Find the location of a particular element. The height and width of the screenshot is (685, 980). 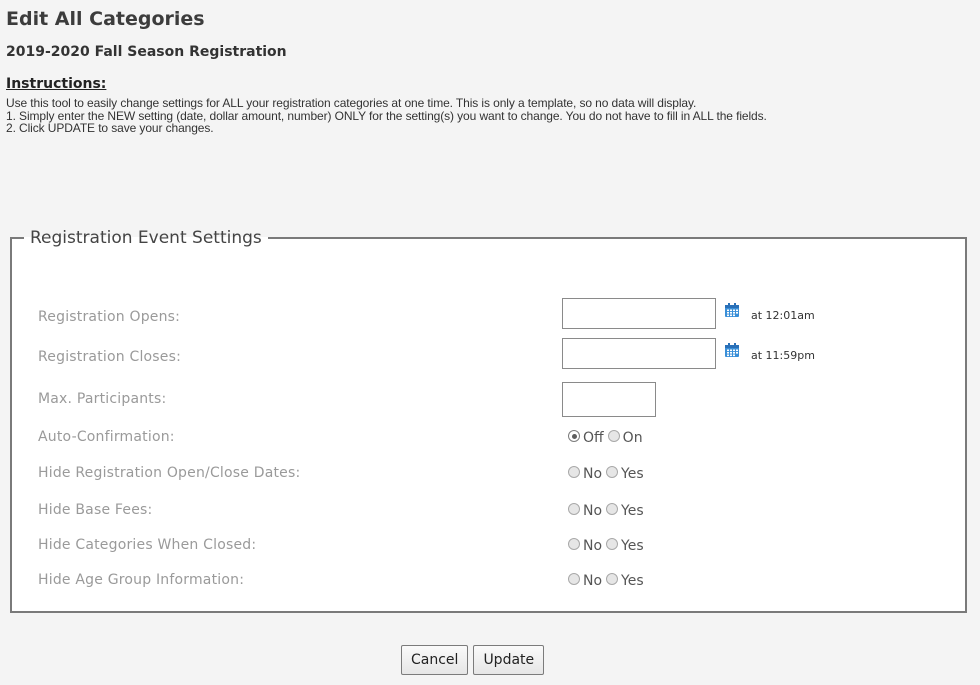

hide-registration-dates-radios: No Yes is located at coordinates (608, 473).